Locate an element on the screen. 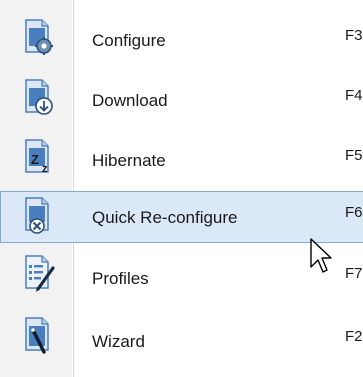  menu-item-shortcut: F3 is located at coordinates (354, 35).